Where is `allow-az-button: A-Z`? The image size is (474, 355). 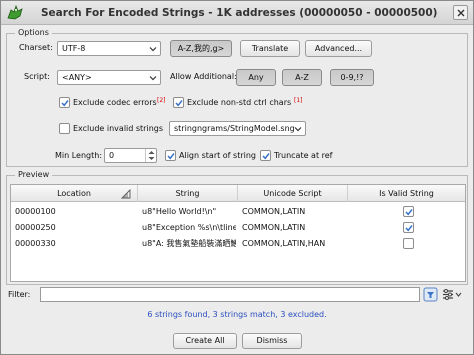 allow-az-button: A-Z is located at coordinates (302, 77).